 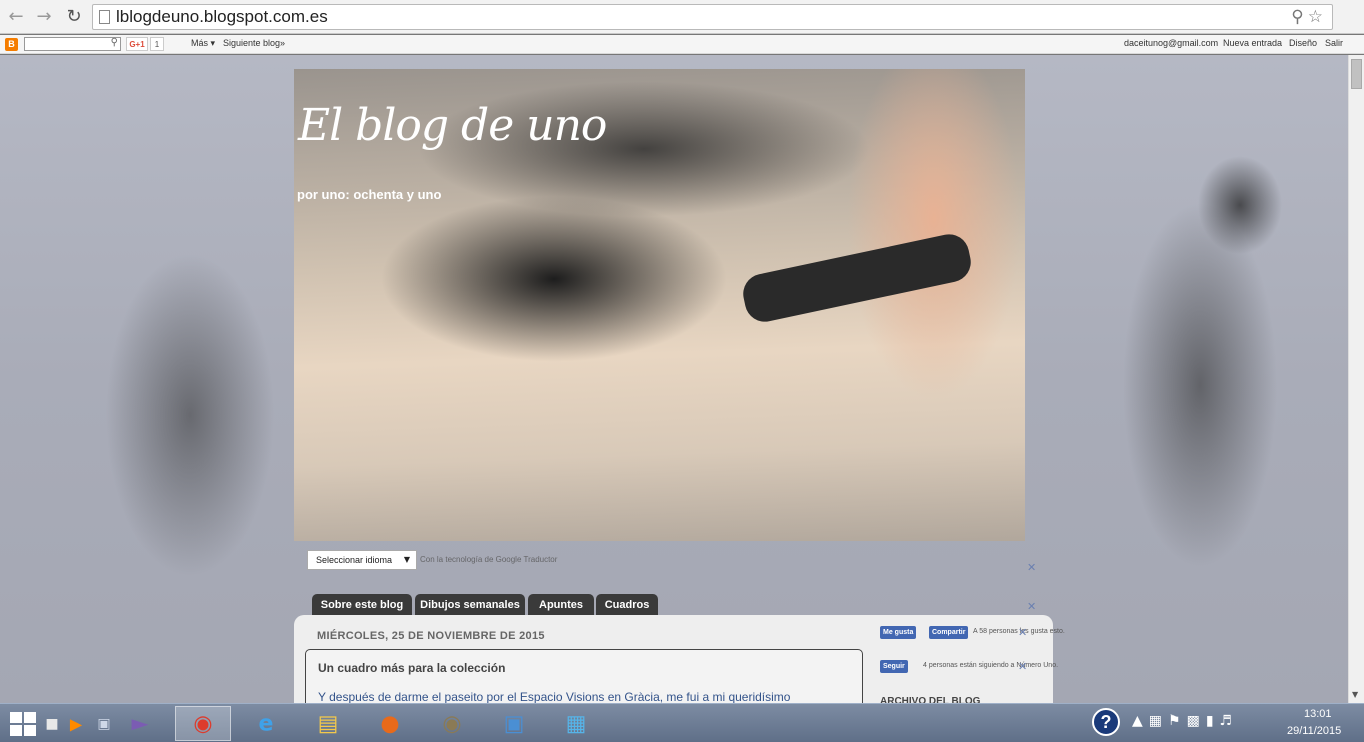 What do you see at coordinates (74, 17) in the screenshot?
I see `reload-icon: ↻` at bounding box center [74, 17].